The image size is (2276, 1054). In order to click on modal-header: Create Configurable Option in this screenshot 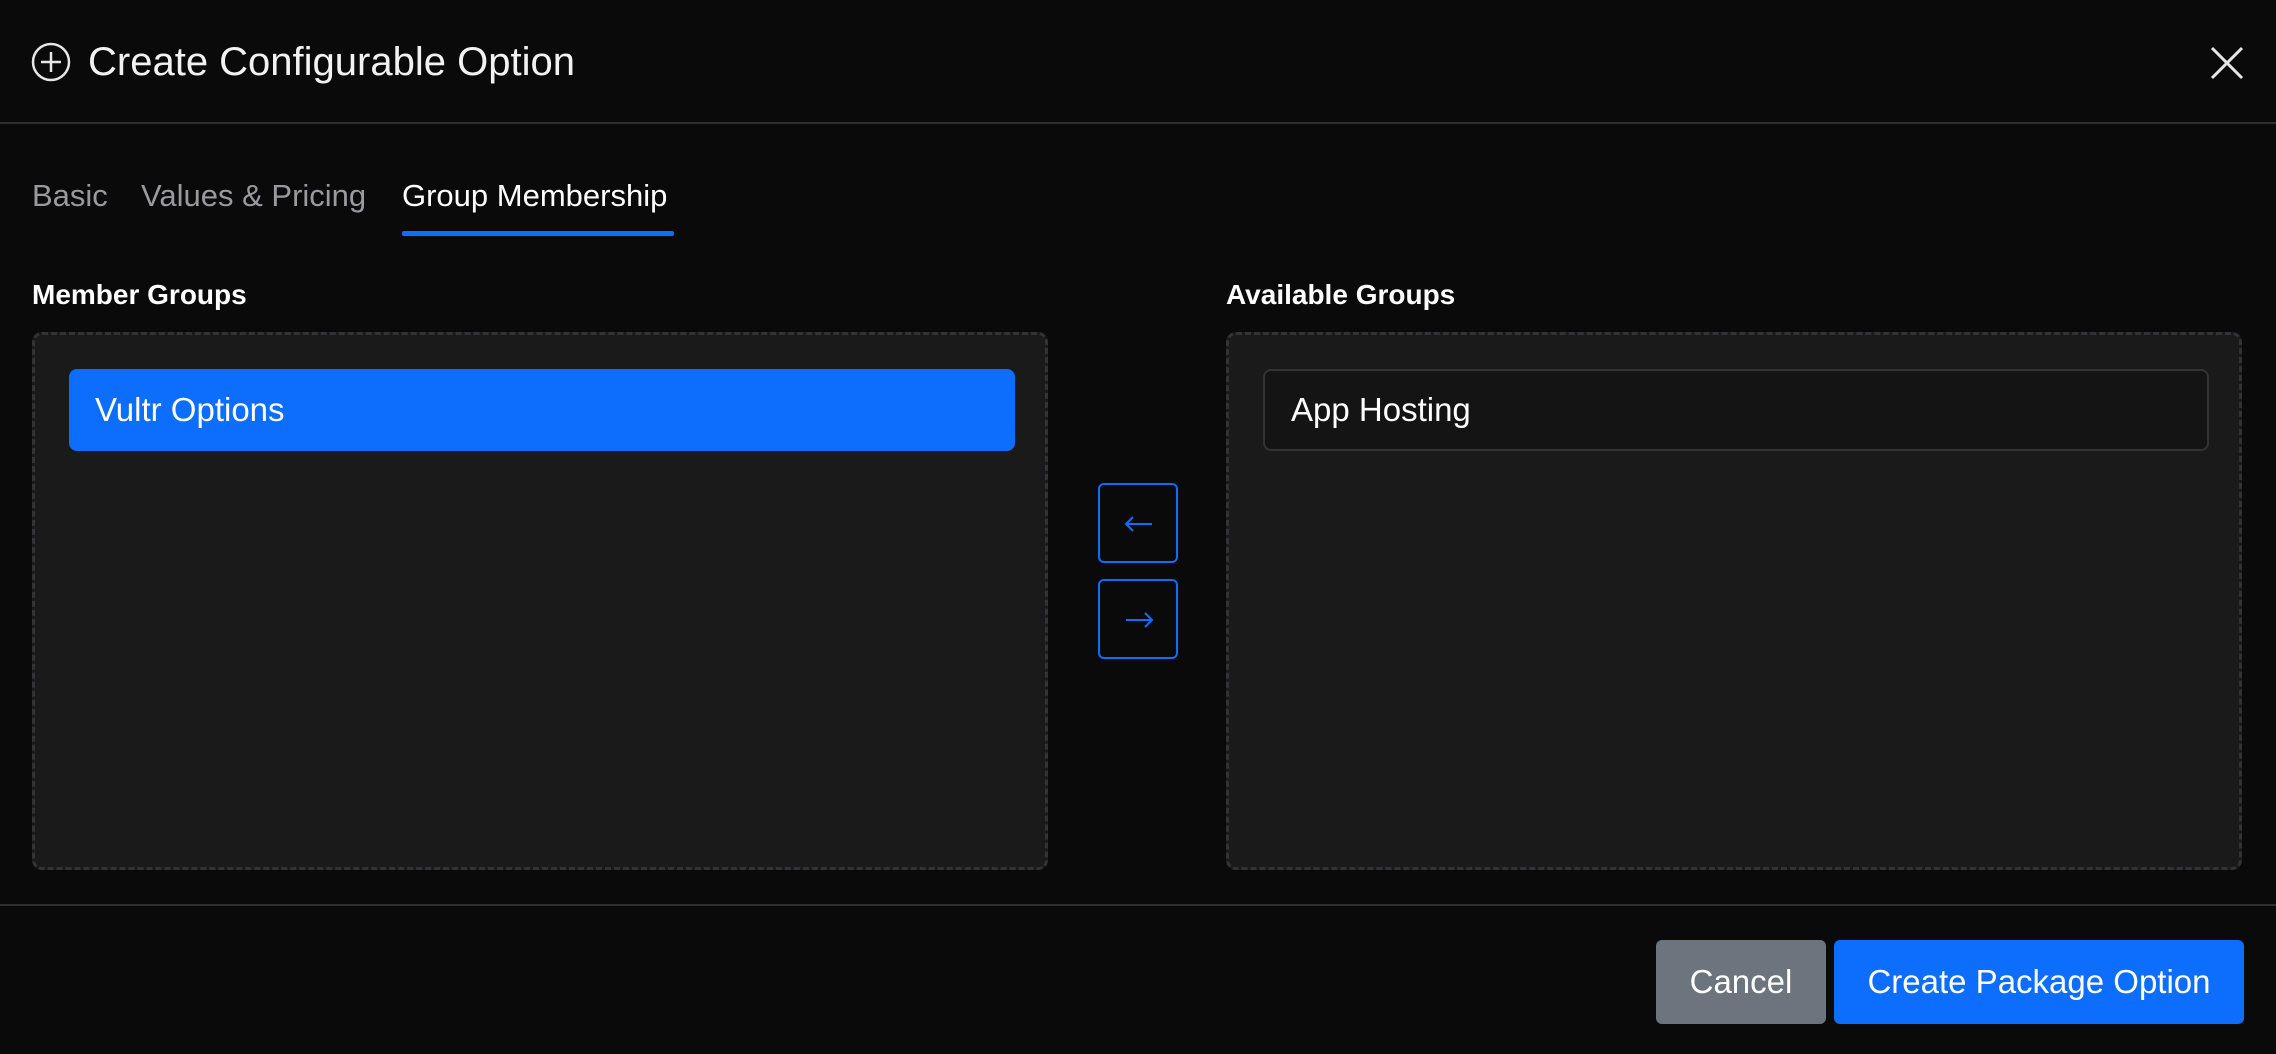, I will do `click(1138, 62)`.